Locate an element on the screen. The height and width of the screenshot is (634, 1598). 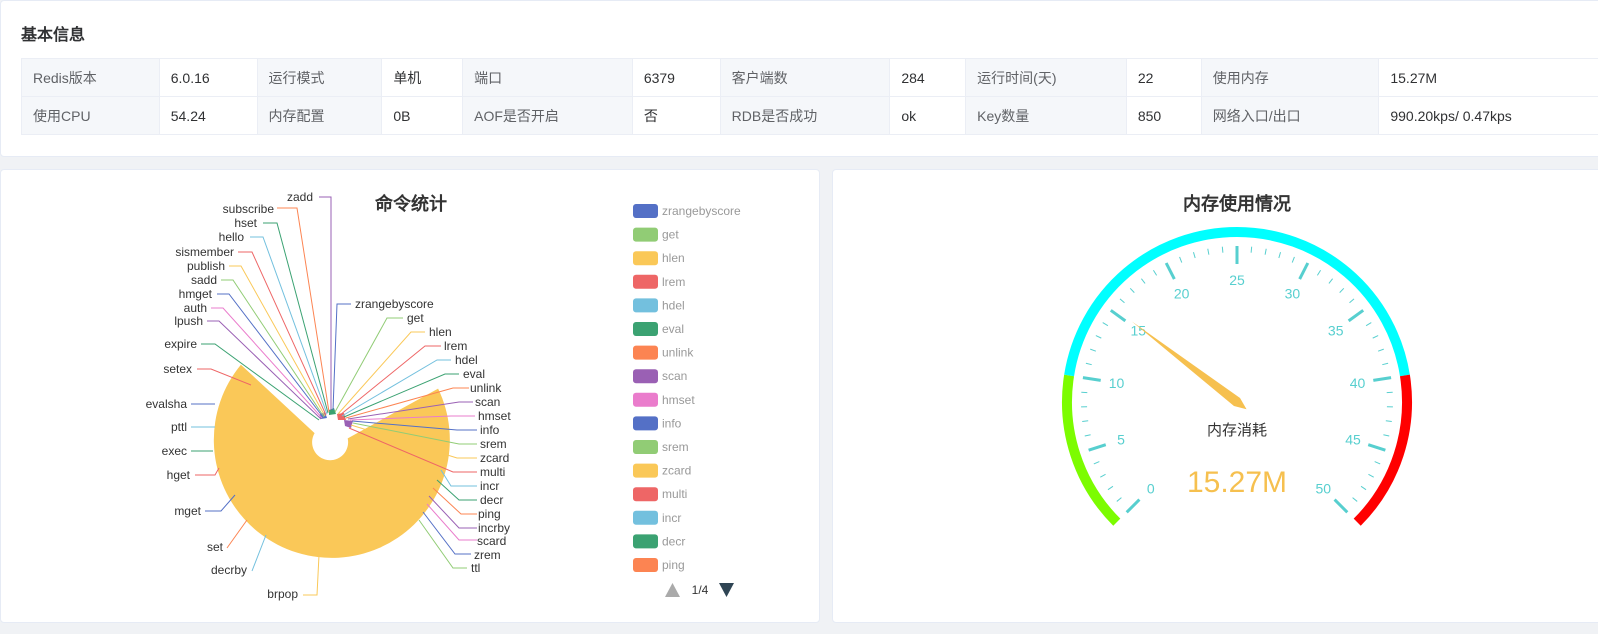
legend-item: hmset is located at coordinates (664, 399).